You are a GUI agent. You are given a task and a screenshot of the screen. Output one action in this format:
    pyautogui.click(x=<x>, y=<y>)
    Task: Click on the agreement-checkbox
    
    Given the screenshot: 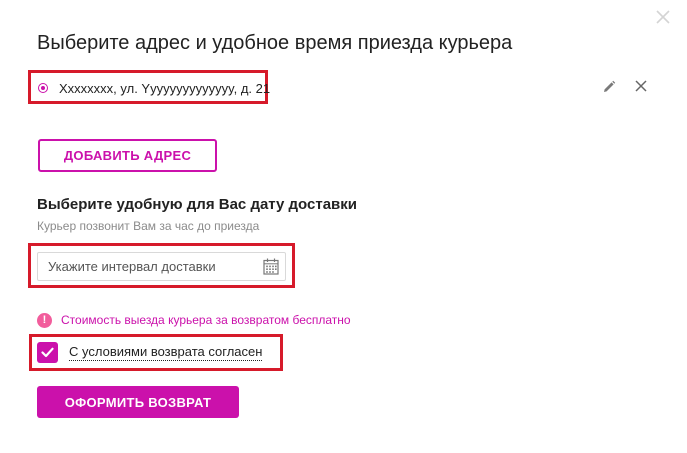 What is the action you would take?
    pyautogui.click(x=47, y=352)
    